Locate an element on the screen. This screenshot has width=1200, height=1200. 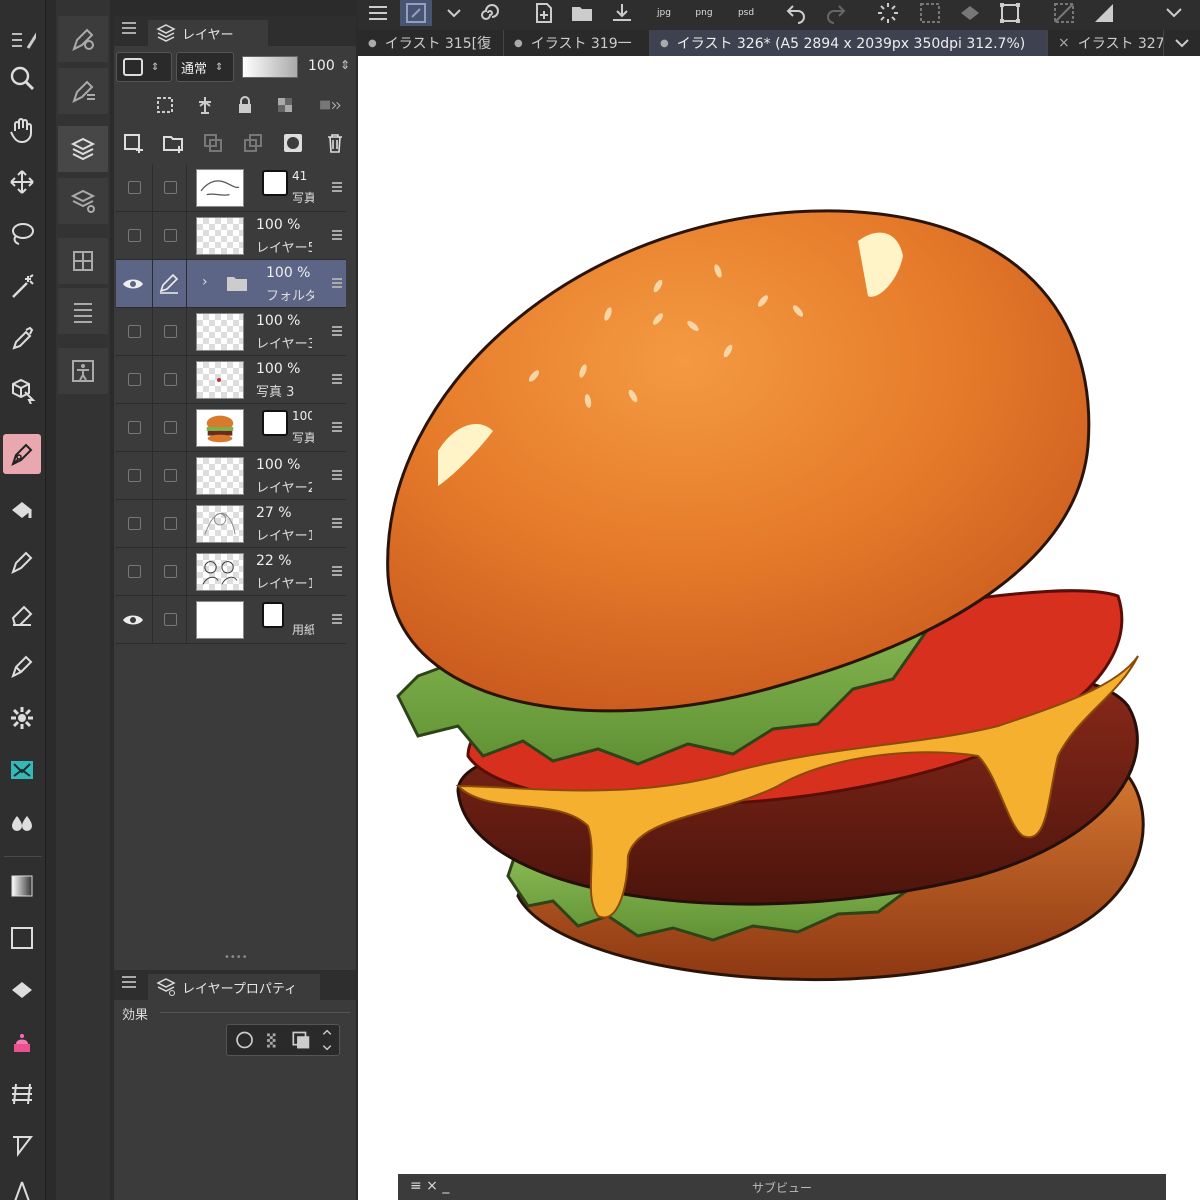
blend-tool-icon is located at coordinates (22, 718).